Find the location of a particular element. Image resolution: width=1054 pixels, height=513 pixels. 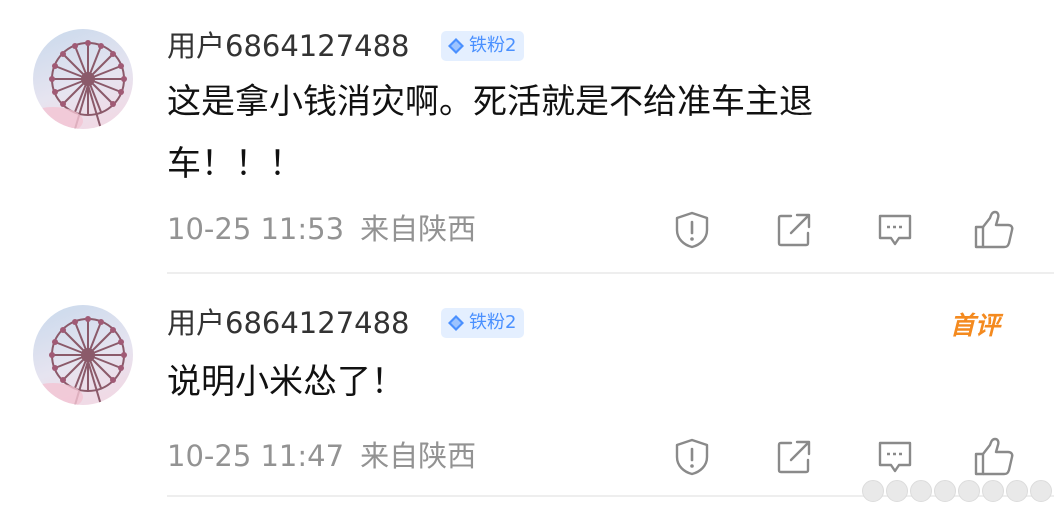

username: 用户6864127488 is located at coordinates (288, 323).